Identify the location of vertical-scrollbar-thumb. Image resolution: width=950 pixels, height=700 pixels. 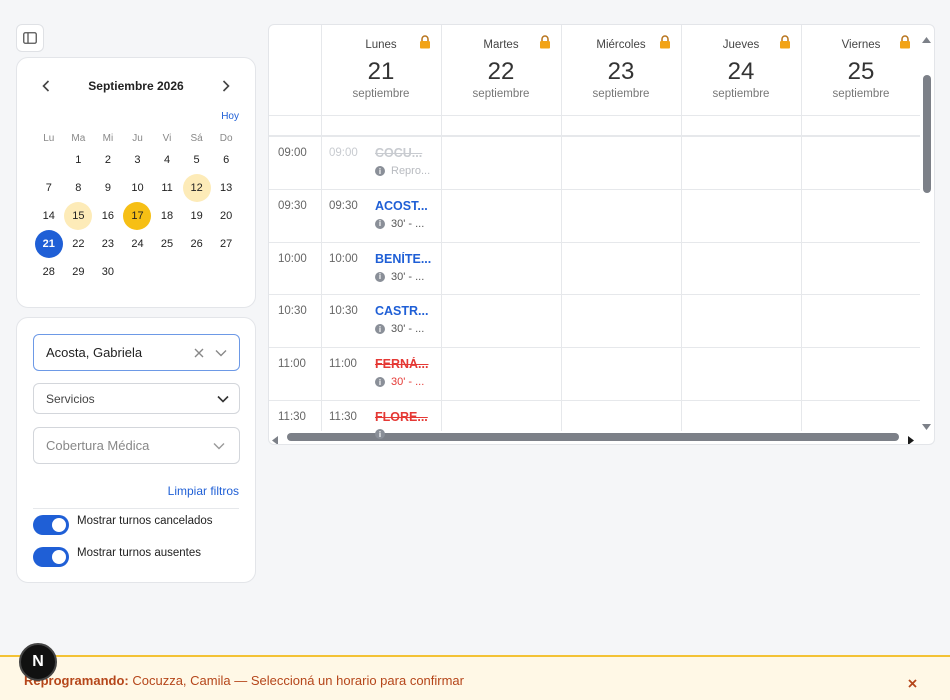
(927, 134).